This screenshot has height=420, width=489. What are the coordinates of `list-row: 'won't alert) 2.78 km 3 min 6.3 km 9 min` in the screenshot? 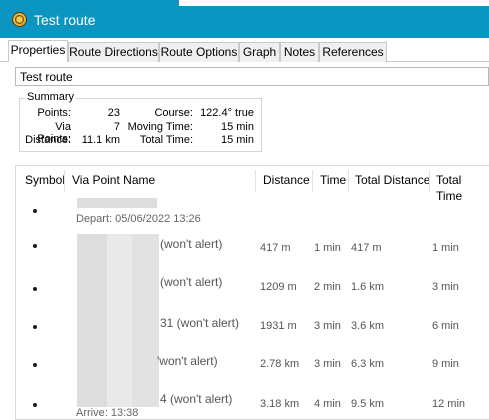 It's located at (252, 361).